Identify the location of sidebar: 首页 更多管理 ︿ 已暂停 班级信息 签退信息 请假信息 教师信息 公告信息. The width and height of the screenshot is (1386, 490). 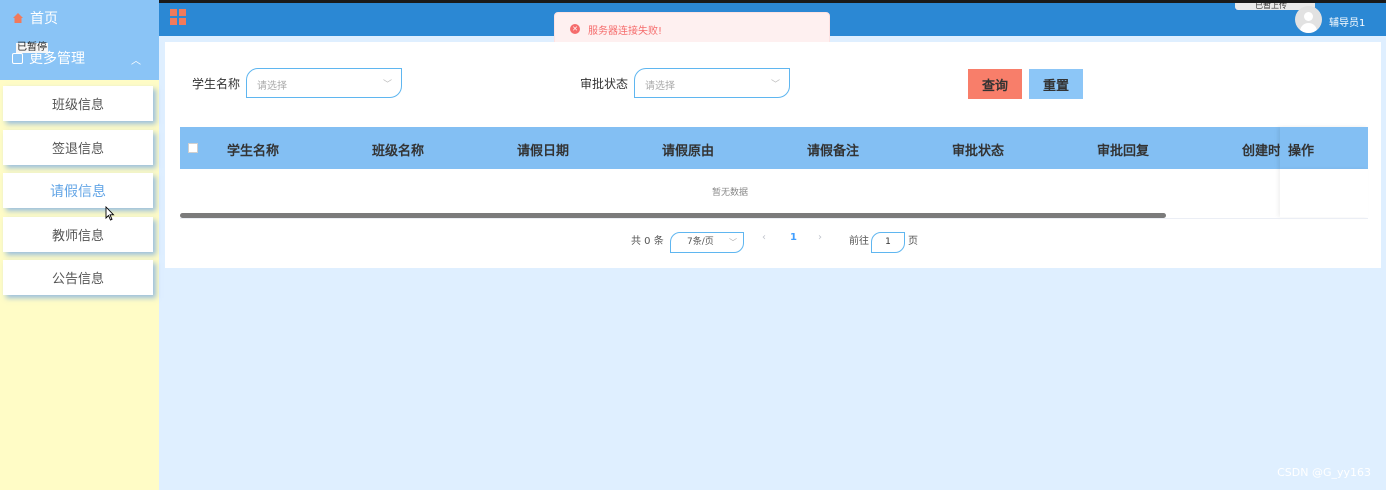
(79, 245).